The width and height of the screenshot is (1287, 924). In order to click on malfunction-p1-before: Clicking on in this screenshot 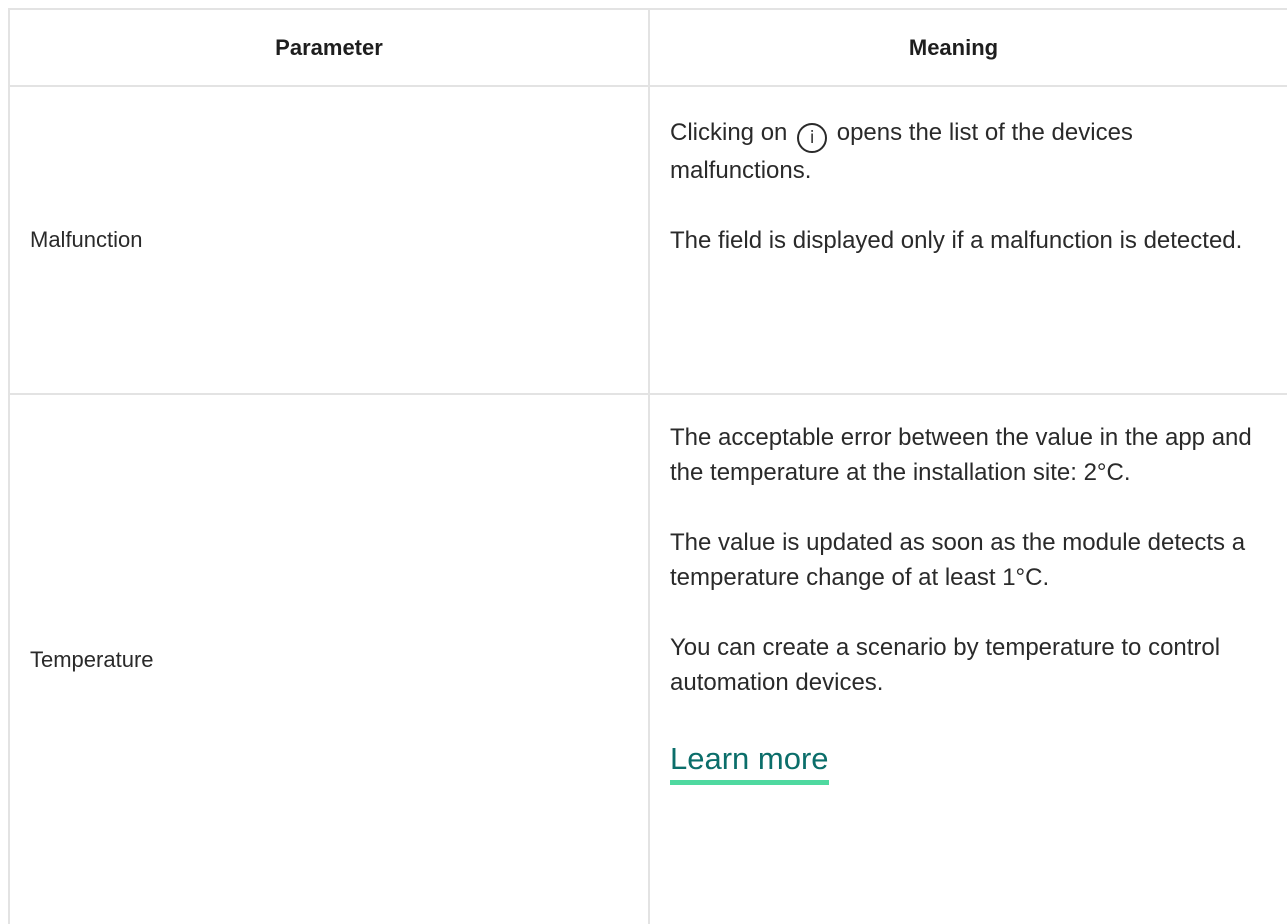, I will do `click(729, 132)`.